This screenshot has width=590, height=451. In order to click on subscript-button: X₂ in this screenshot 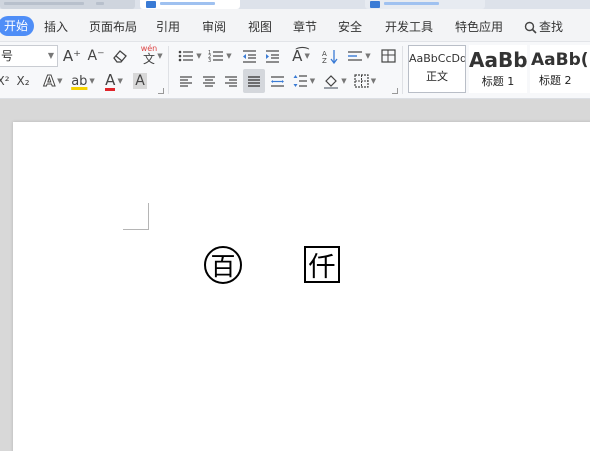, I will do `click(23, 81)`.